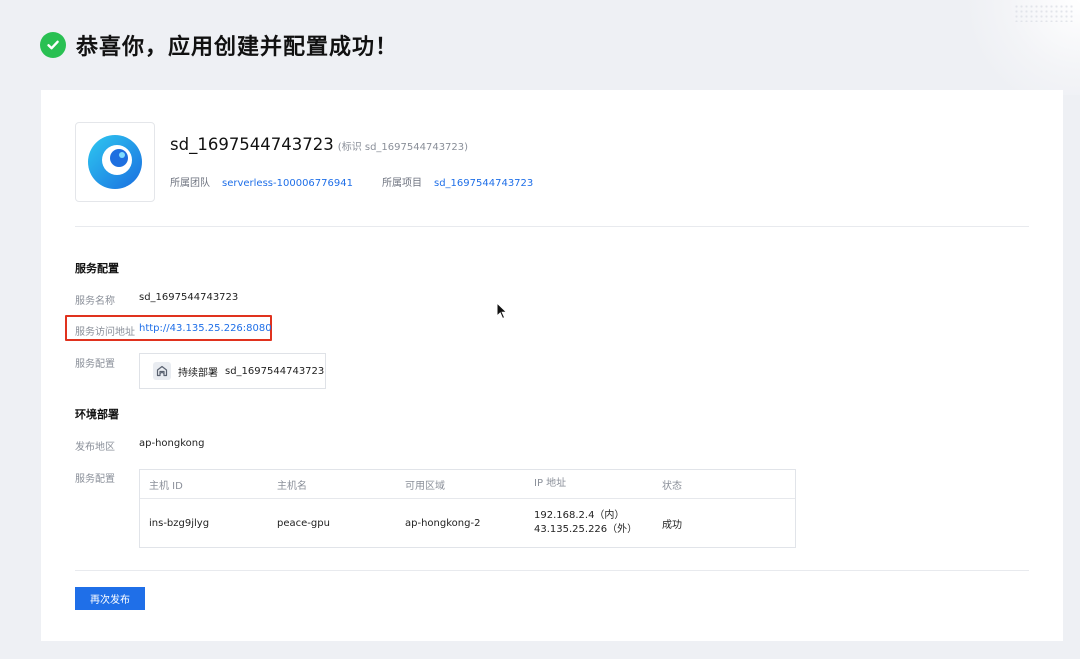 The width and height of the screenshot is (1080, 659). Describe the element at coordinates (402, 183) in the screenshot. I see `project-label: 所属项目` at that location.